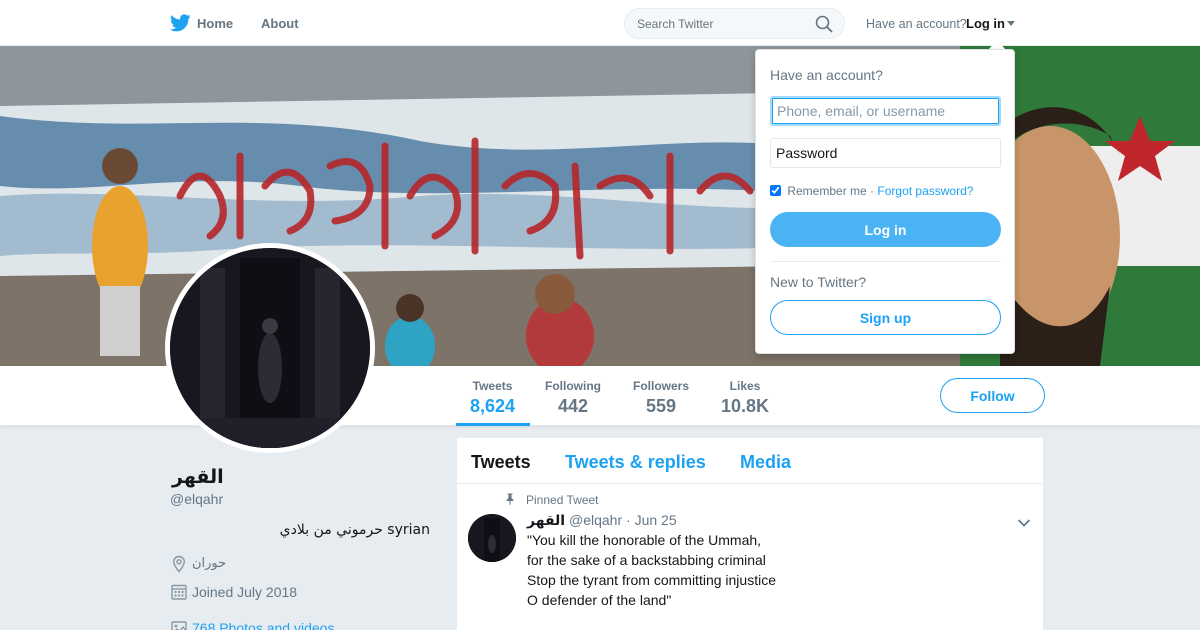  I want to click on timeline-tabs: Tweets Tweets & replies Media, so click(750, 461).